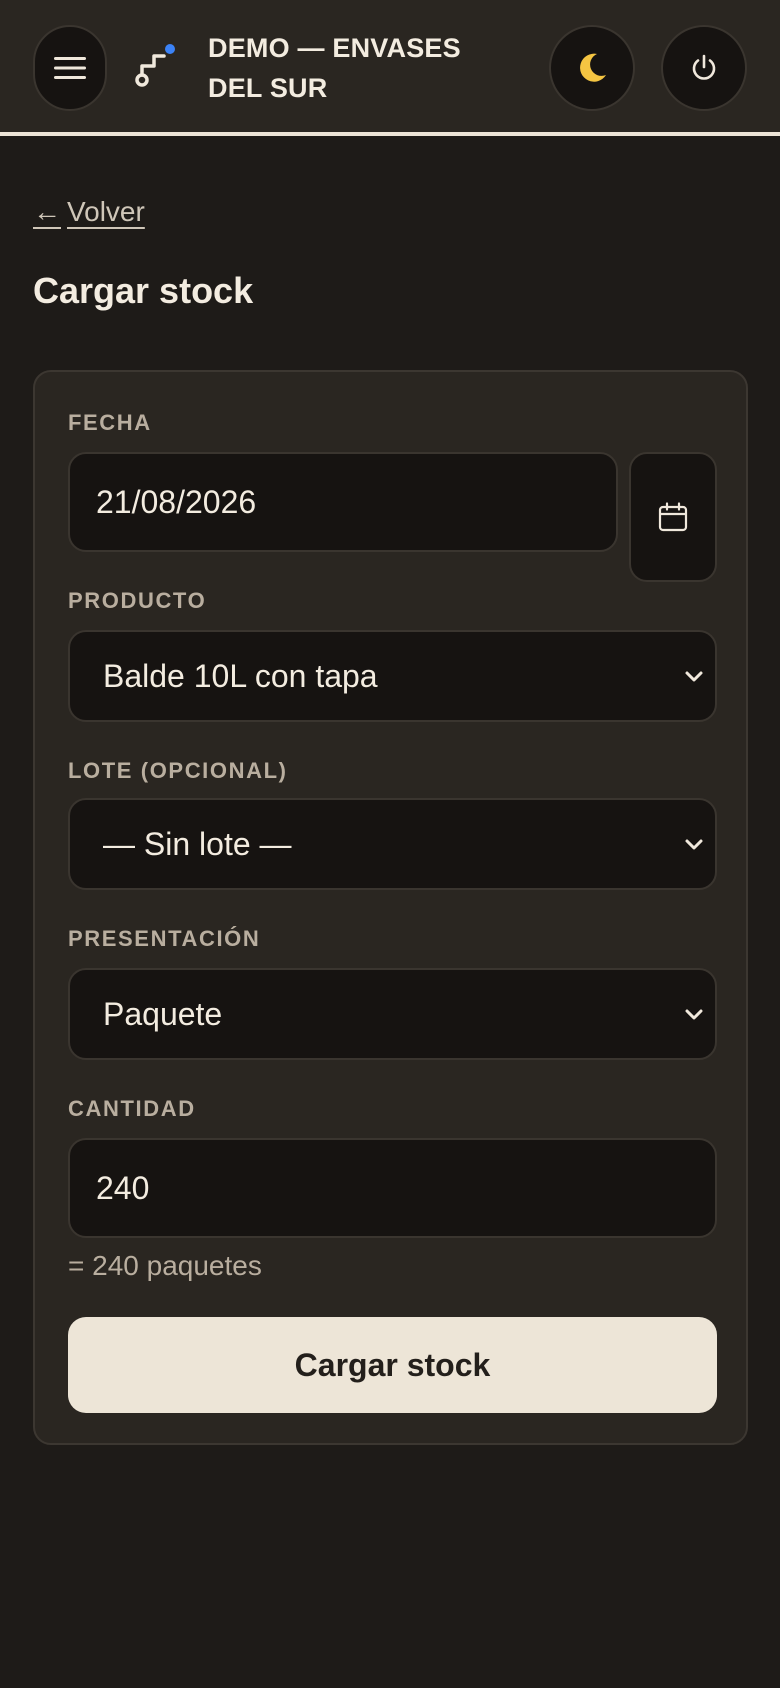 This screenshot has width=780, height=1688. What do you see at coordinates (392, 676) in the screenshot?
I see `producto-select: Balde 10L con tapa` at bounding box center [392, 676].